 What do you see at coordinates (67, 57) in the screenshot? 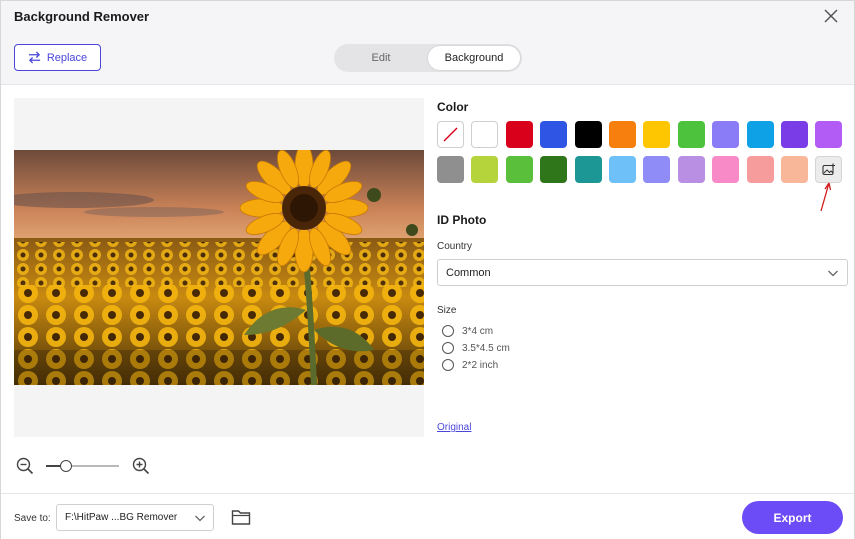
I see `replace-label: Replace` at bounding box center [67, 57].